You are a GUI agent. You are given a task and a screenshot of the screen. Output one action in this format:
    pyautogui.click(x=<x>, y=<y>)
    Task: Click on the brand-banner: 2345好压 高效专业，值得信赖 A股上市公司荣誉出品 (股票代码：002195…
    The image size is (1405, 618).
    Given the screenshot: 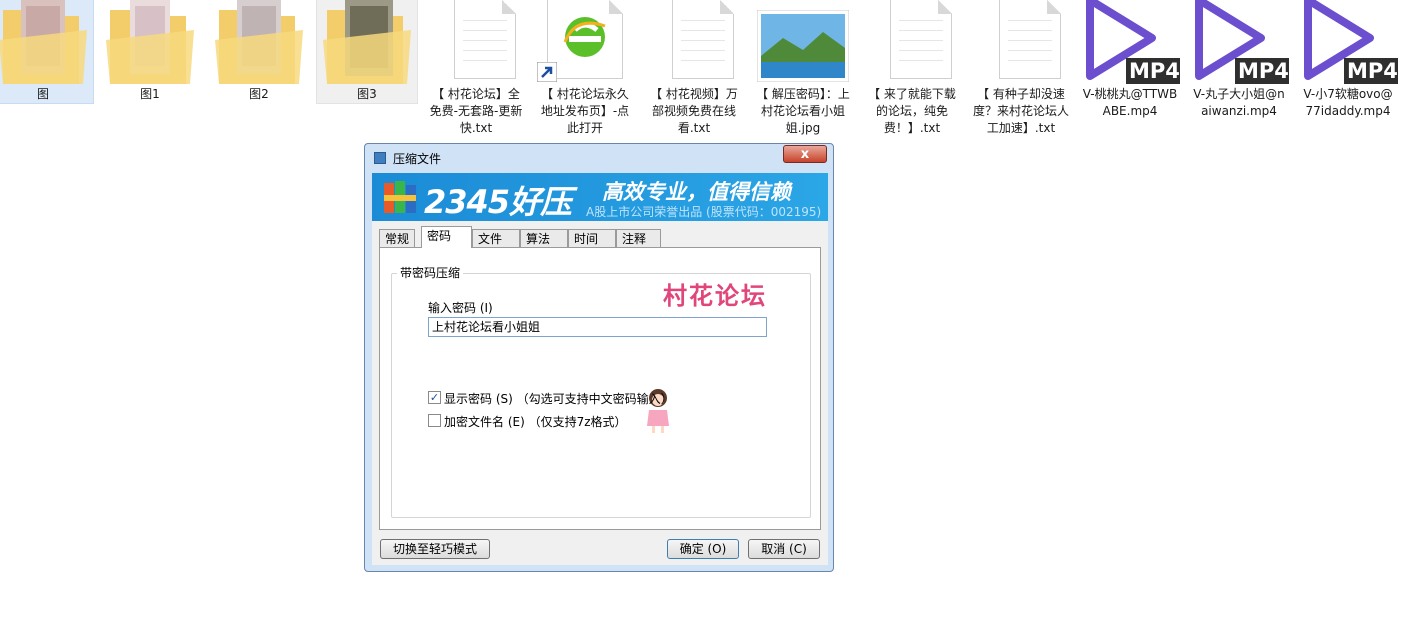 What is the action you would take?
    pyautogui.click(x=600, y=197)
    